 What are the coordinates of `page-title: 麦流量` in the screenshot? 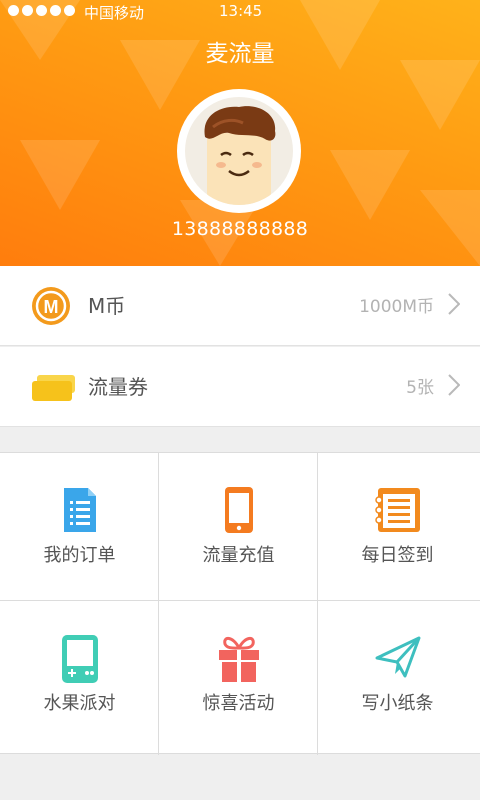 It's located at (240, 54).